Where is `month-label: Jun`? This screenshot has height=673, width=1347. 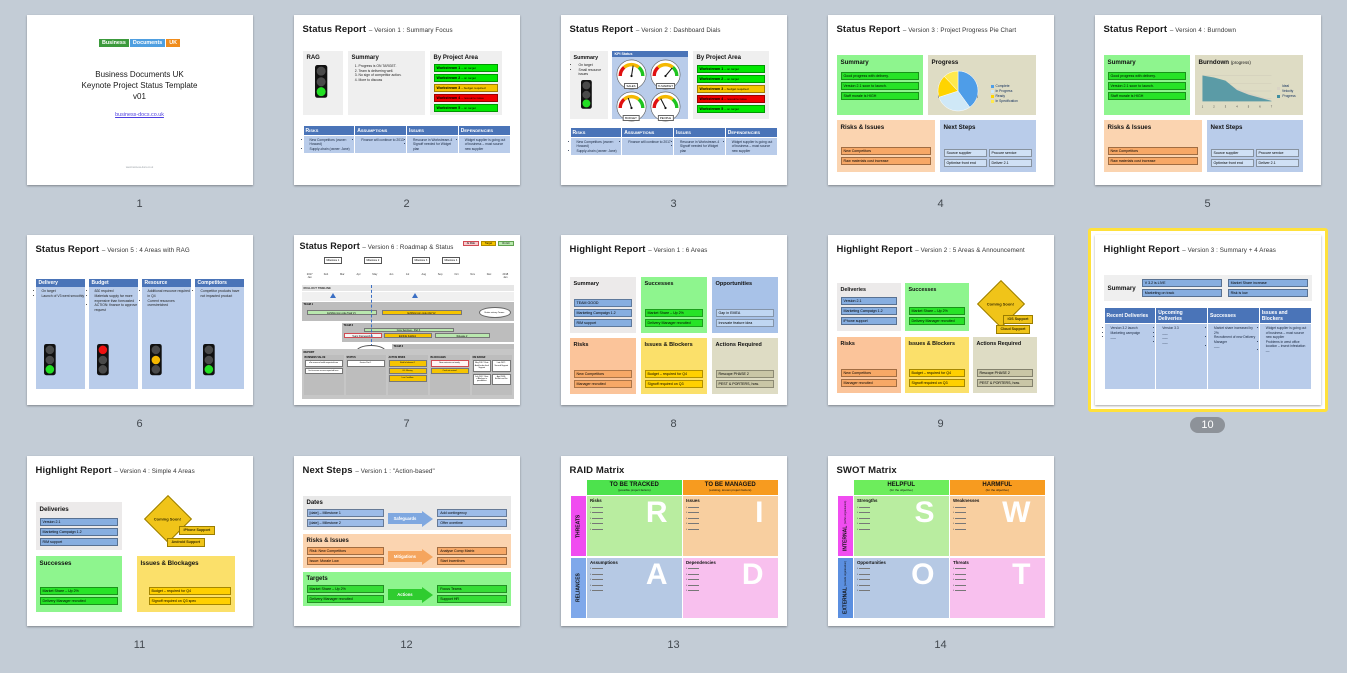
month-label: Jun is located at coordinates (391, 275).